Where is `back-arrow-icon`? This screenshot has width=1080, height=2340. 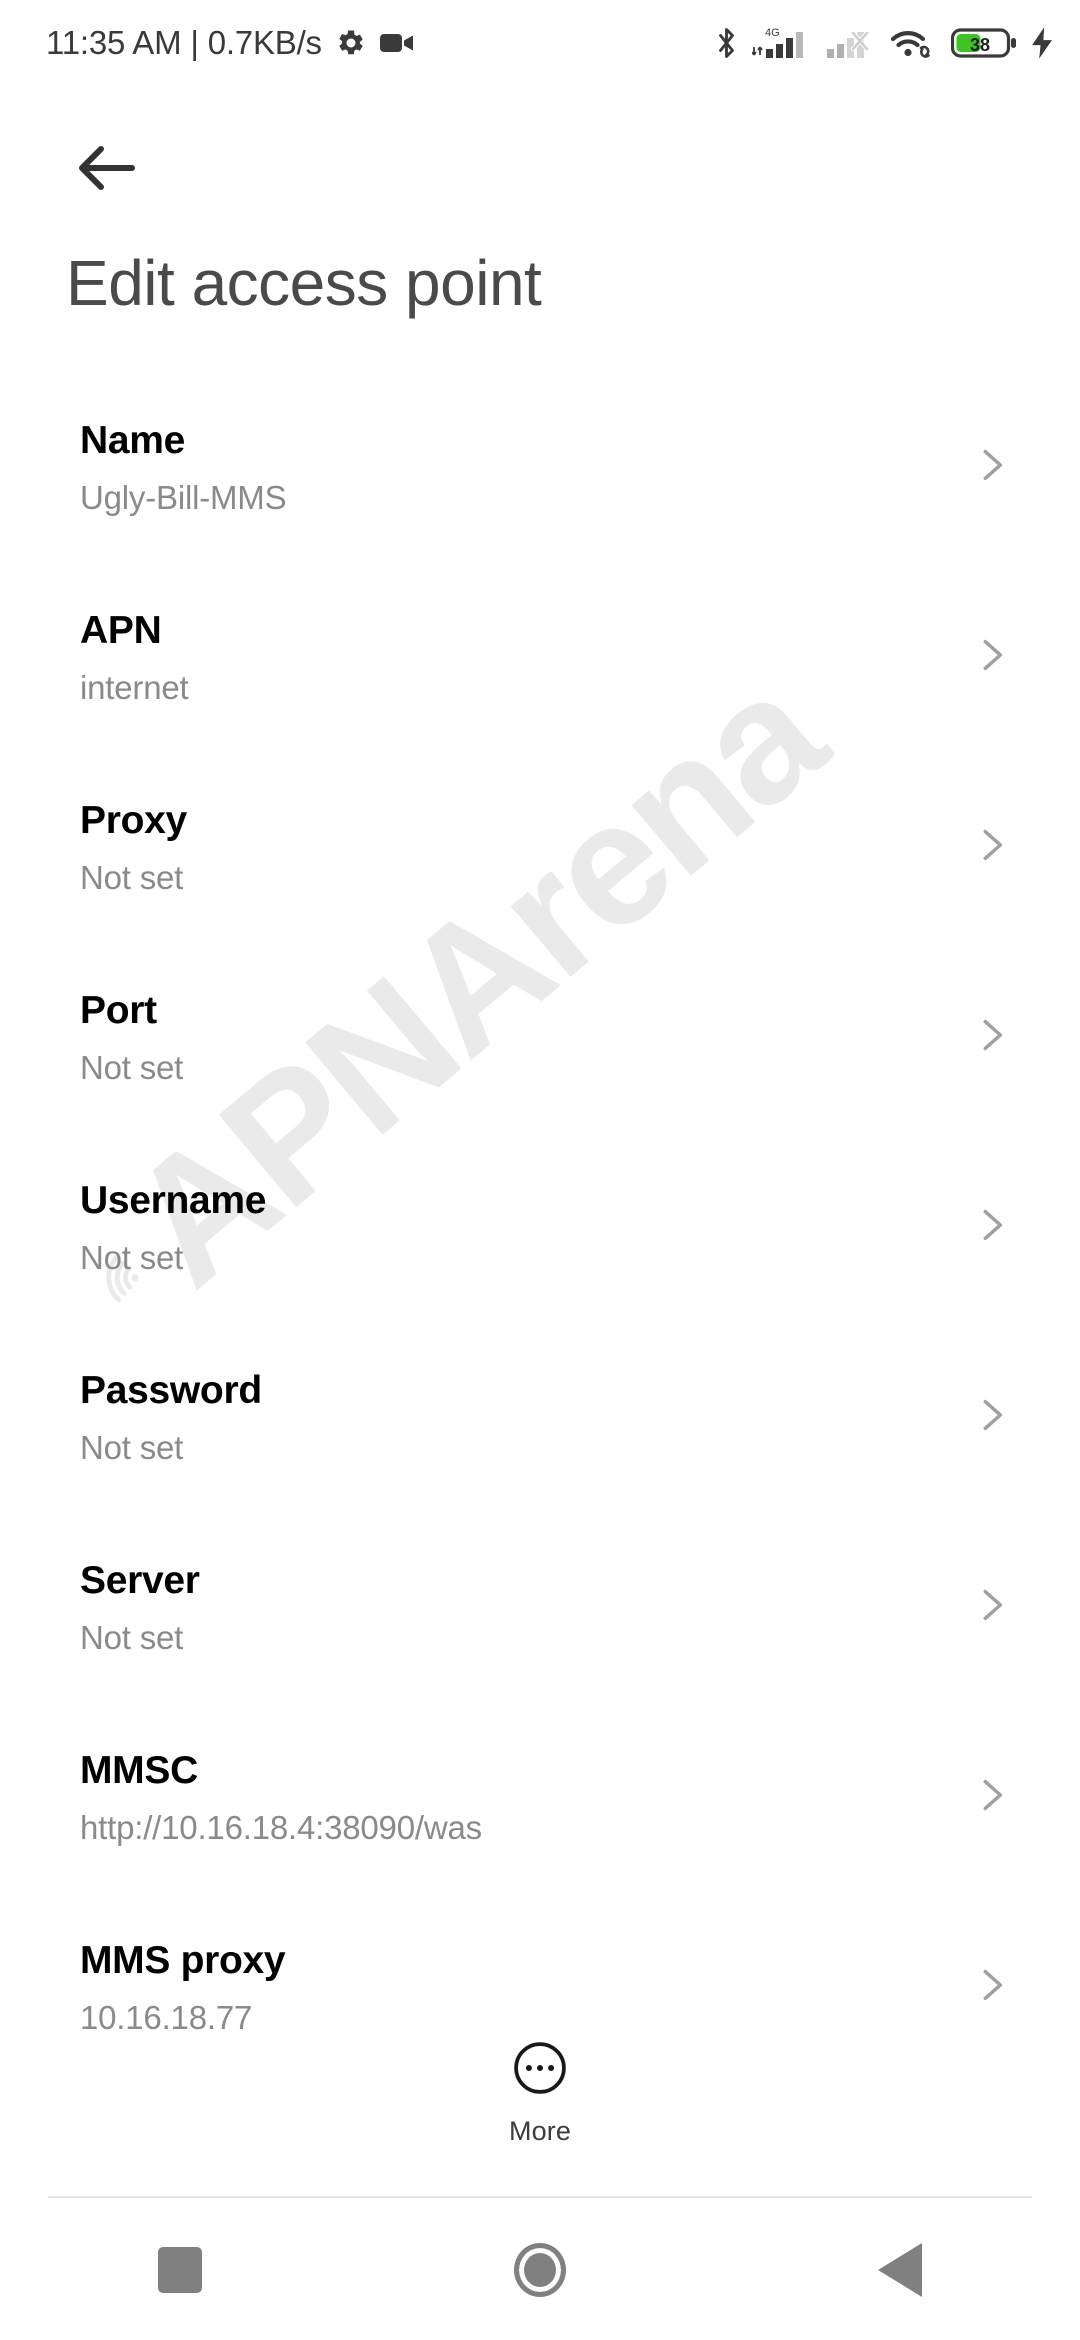 back-arrow-icon is located at coordinates (107, 168).